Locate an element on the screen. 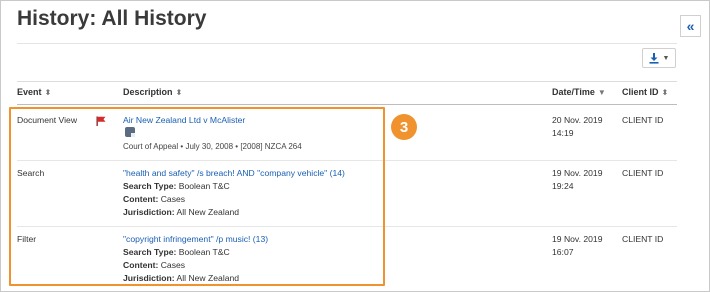  page-title: History: All History is located at coordinates (112, 18).